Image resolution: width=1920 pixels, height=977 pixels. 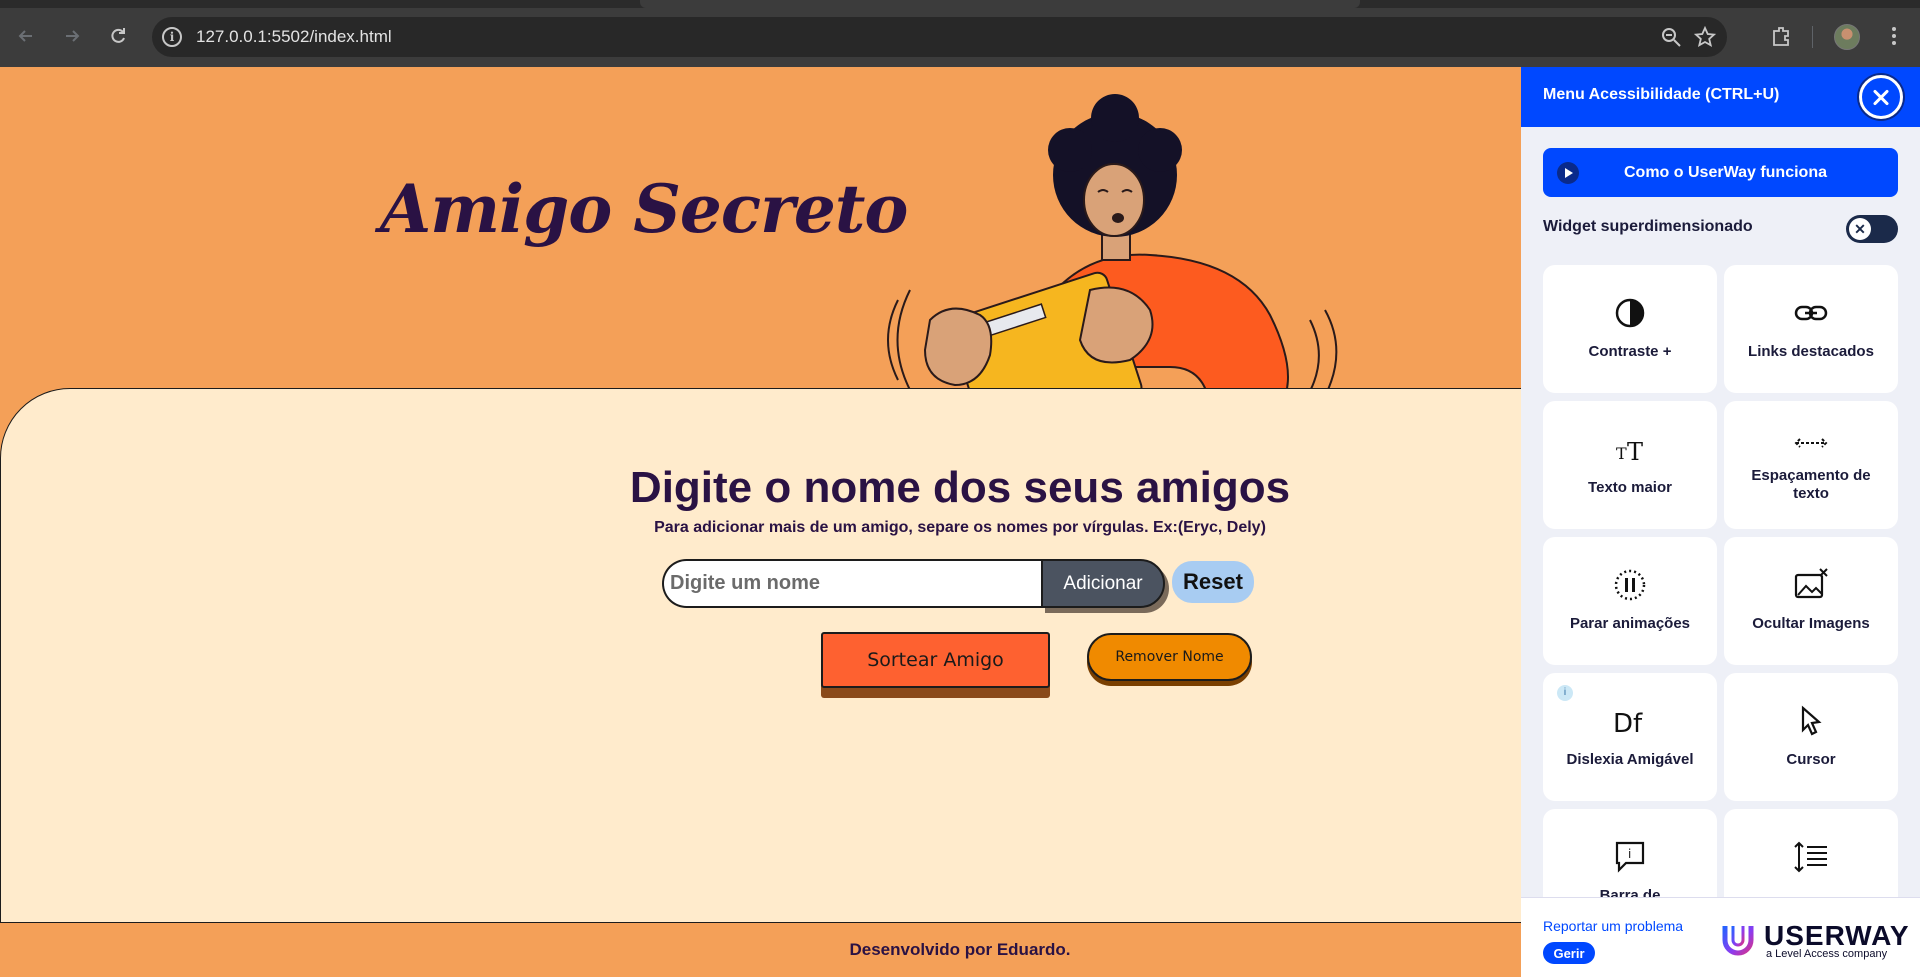 I want to click on tile-label: Parar animações, so click(x=1630, y=623).